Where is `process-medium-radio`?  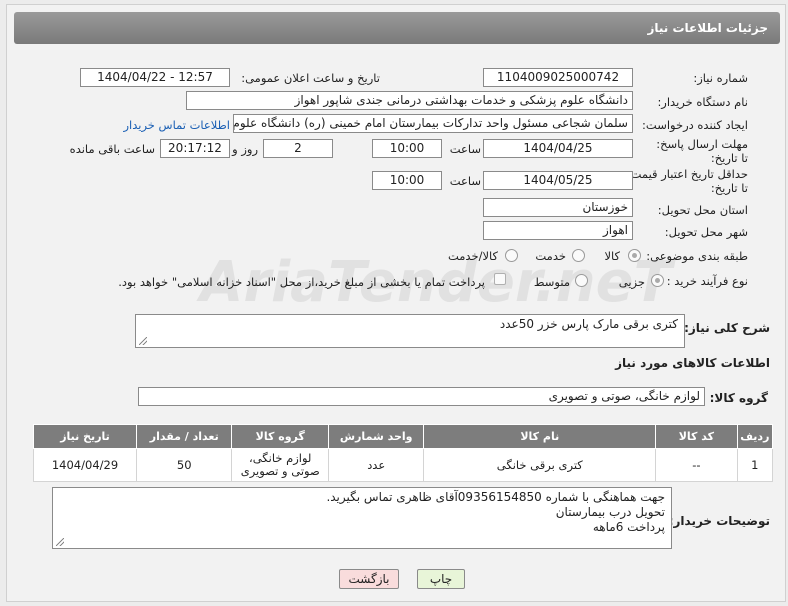
process-medium-radio is located at coordinates (581, 280).